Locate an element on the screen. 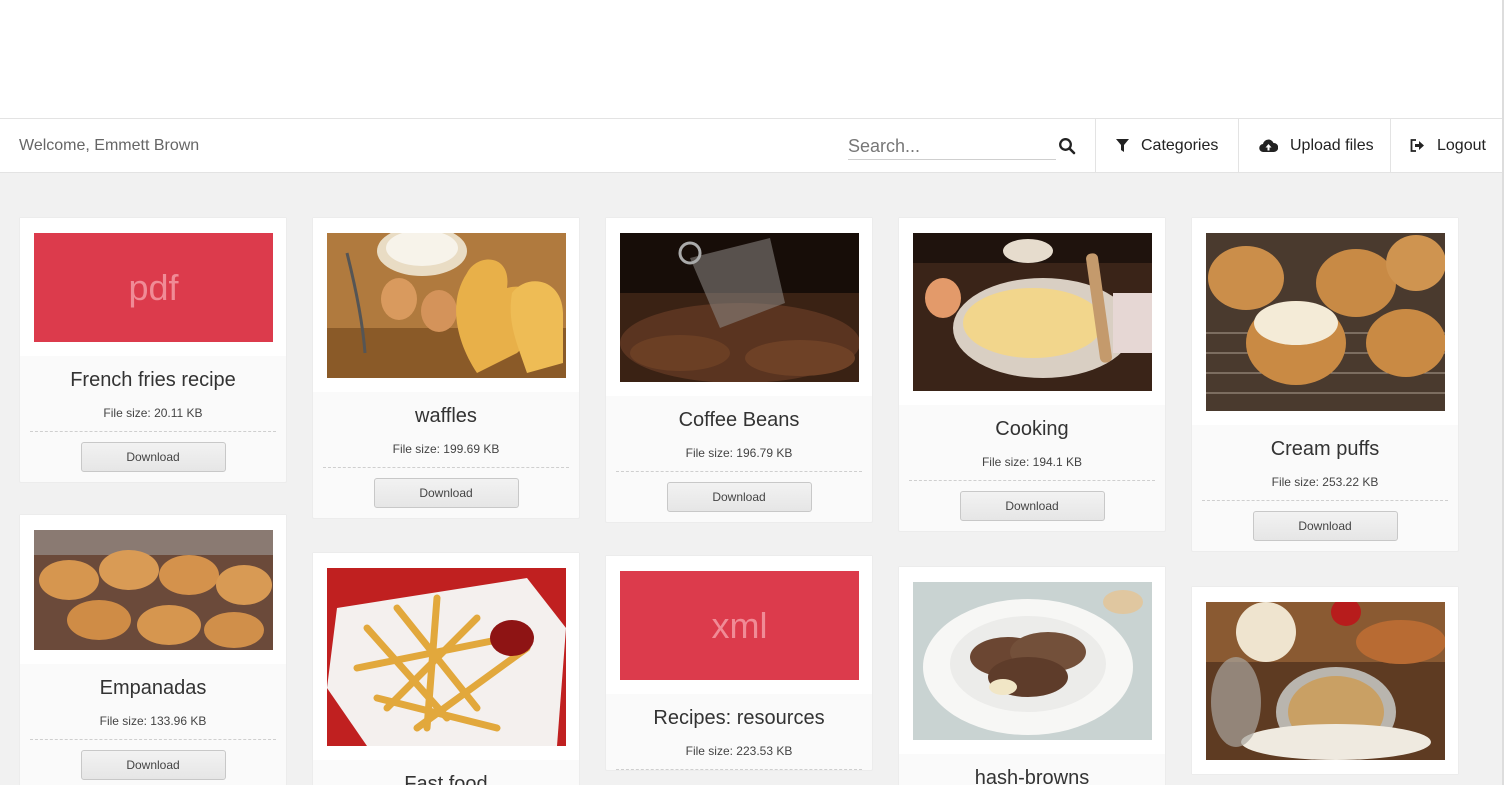 Image resolution: width=1504 pixels, height=785 pixels. file-title: Fast food is located at coordinates (446, 779).